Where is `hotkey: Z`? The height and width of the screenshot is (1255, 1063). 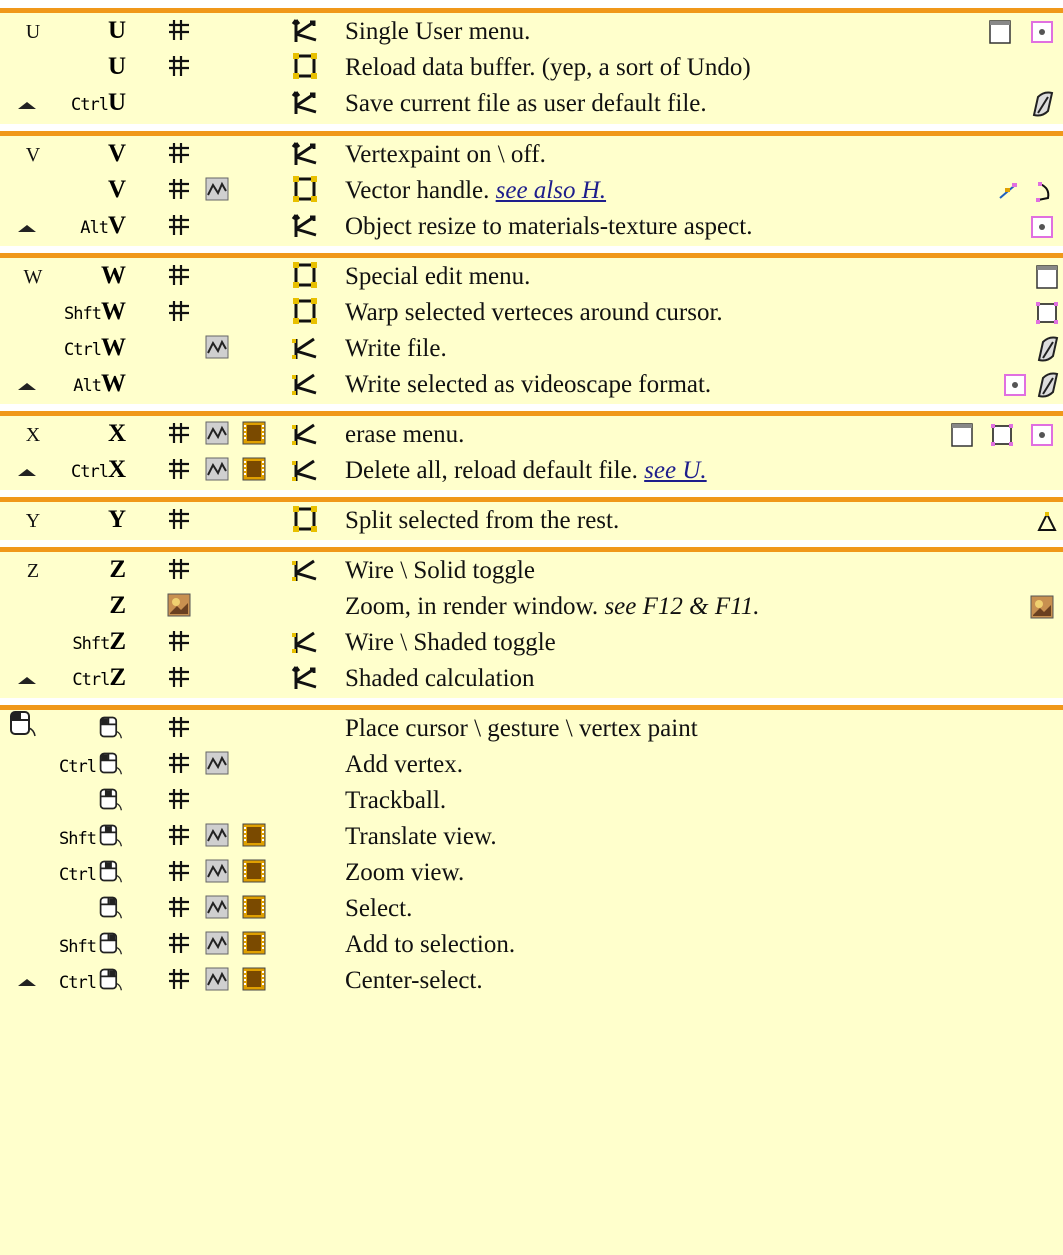 hotkey: Z is located at coordinates (117, 569).